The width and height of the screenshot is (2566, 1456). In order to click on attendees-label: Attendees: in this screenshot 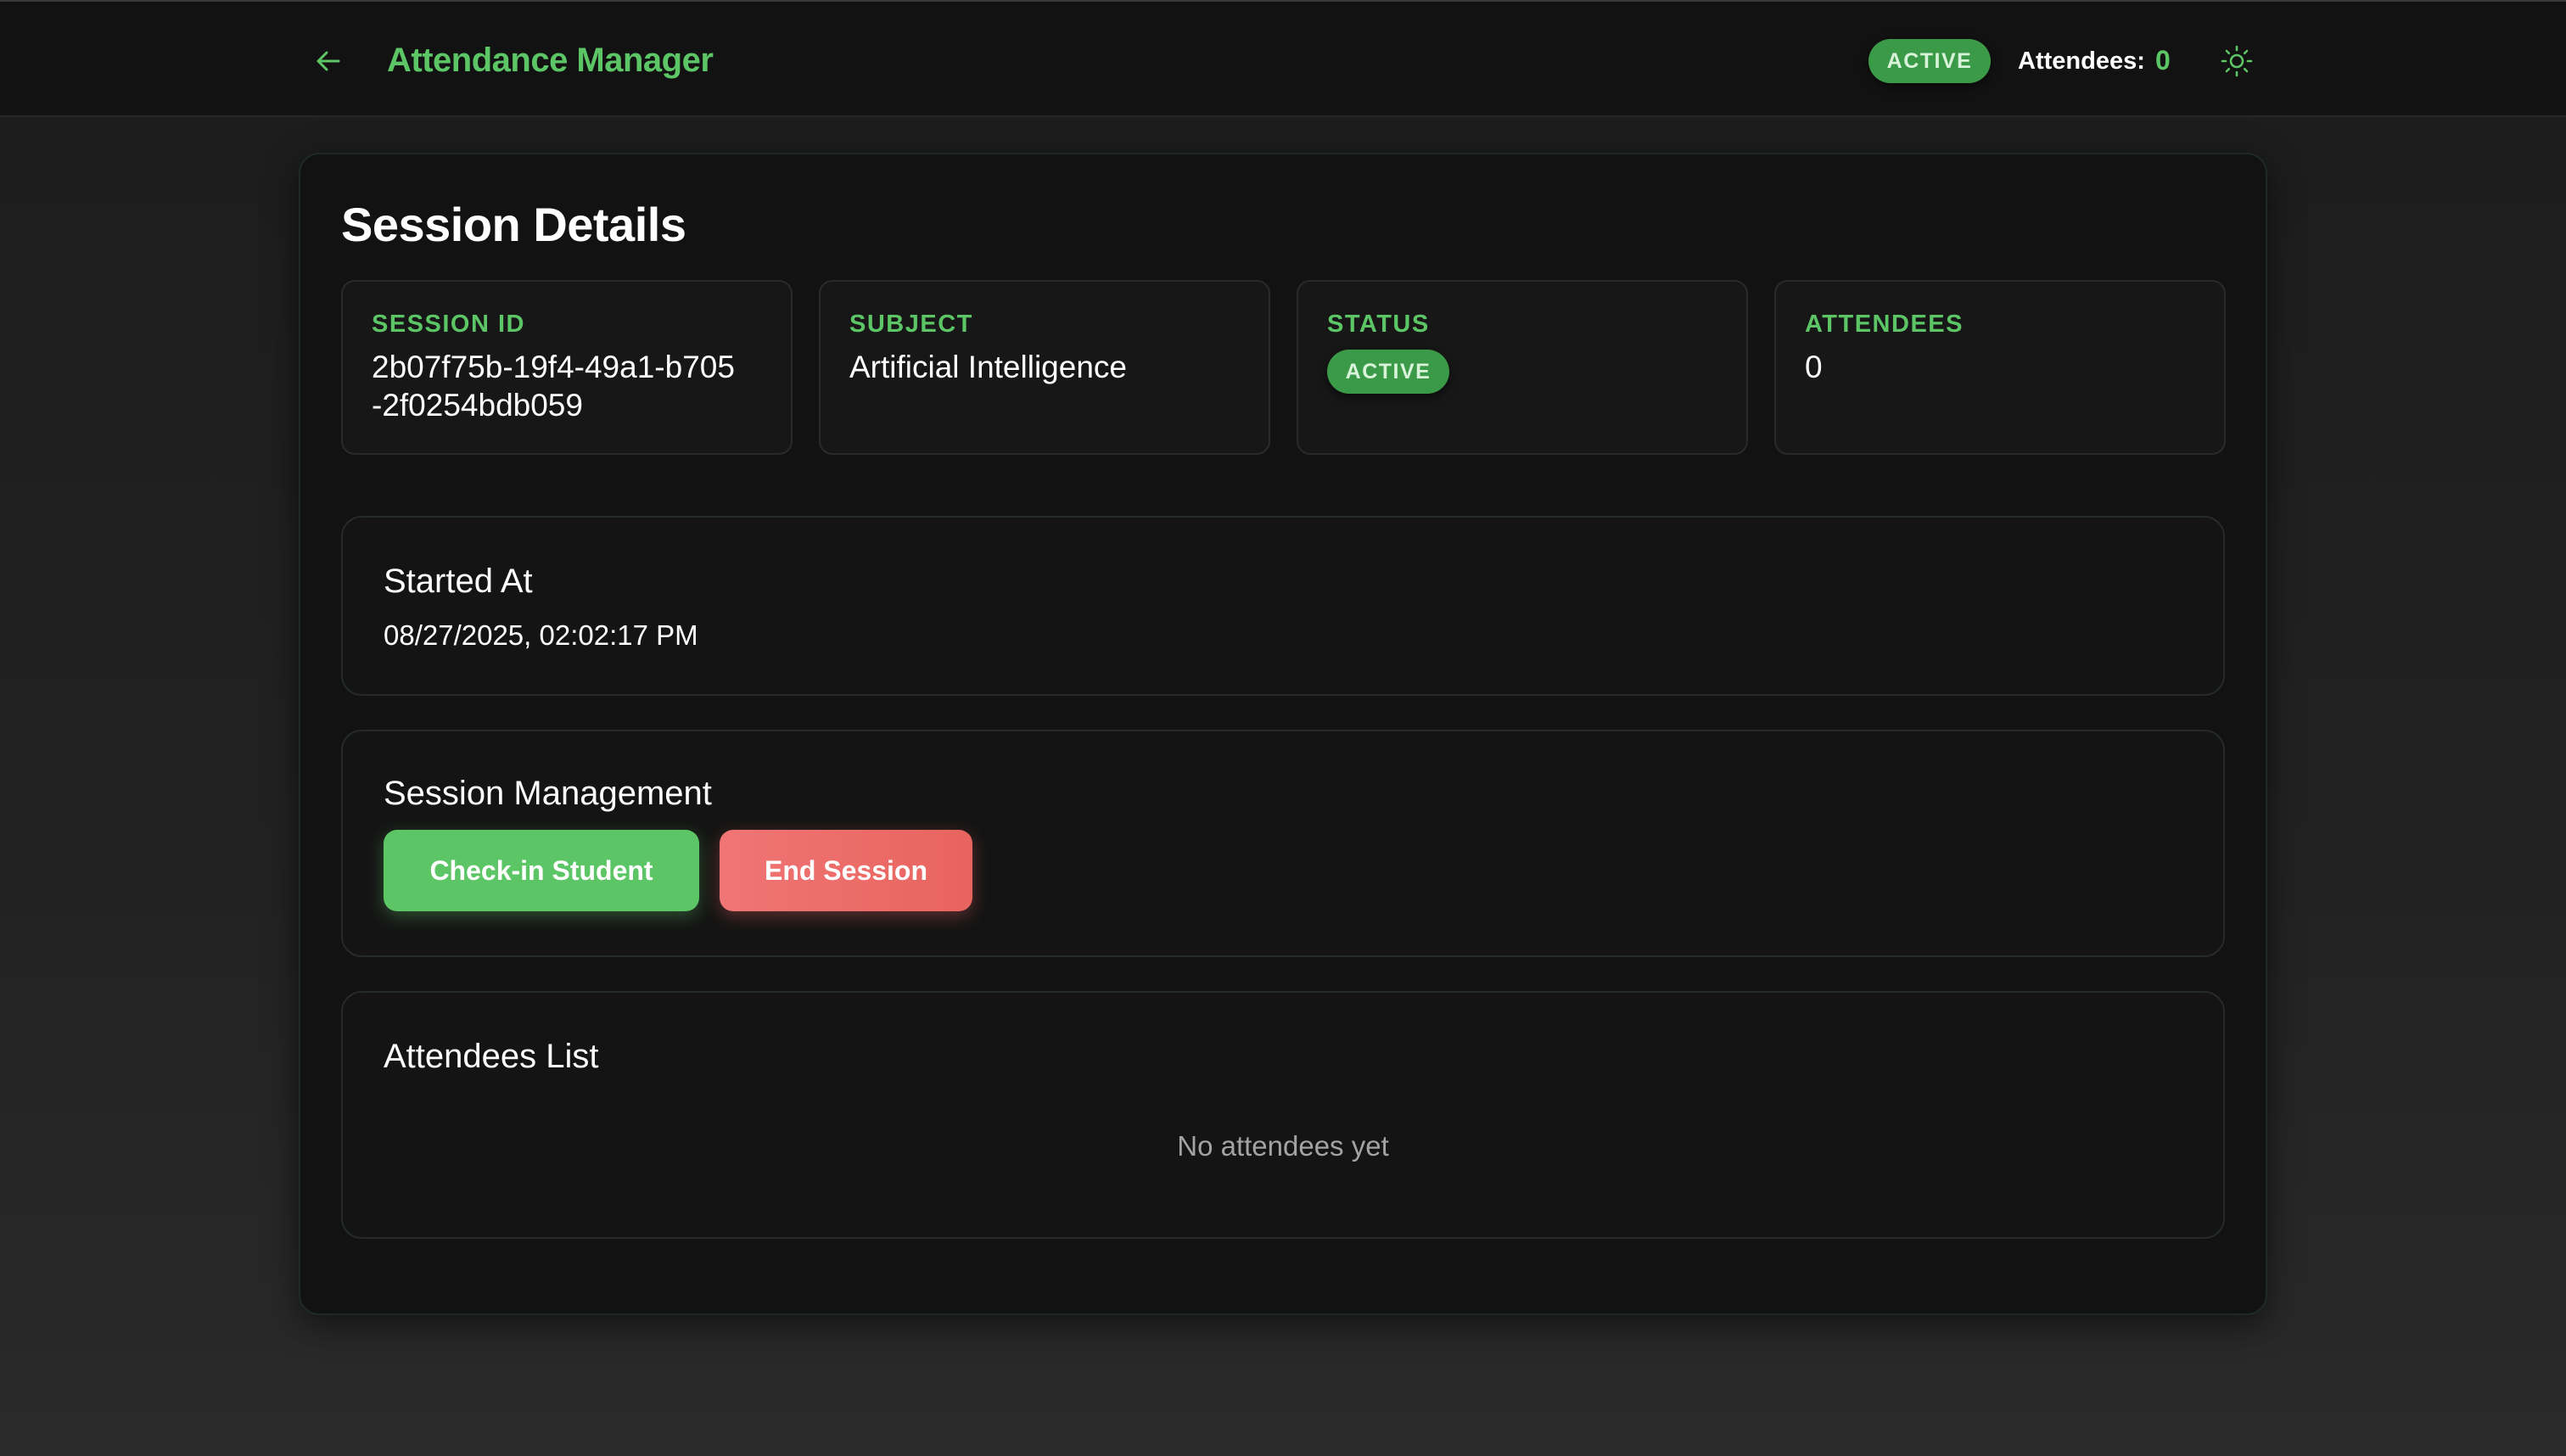, I will do `click(2081, 62)`.